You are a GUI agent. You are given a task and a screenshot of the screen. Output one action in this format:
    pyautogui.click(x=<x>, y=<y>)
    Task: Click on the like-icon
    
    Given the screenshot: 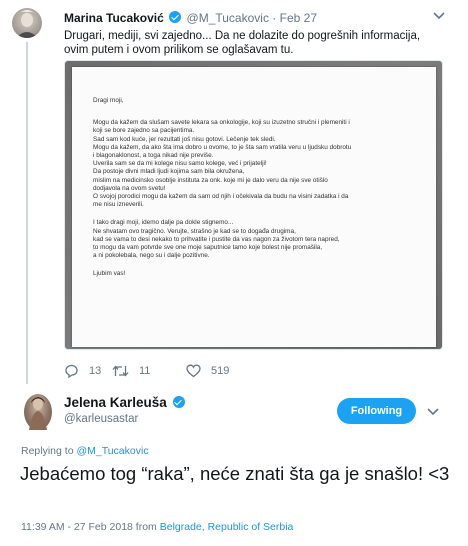 What is the action you would take?
    pyautogui.click(x=193, y=371)
    